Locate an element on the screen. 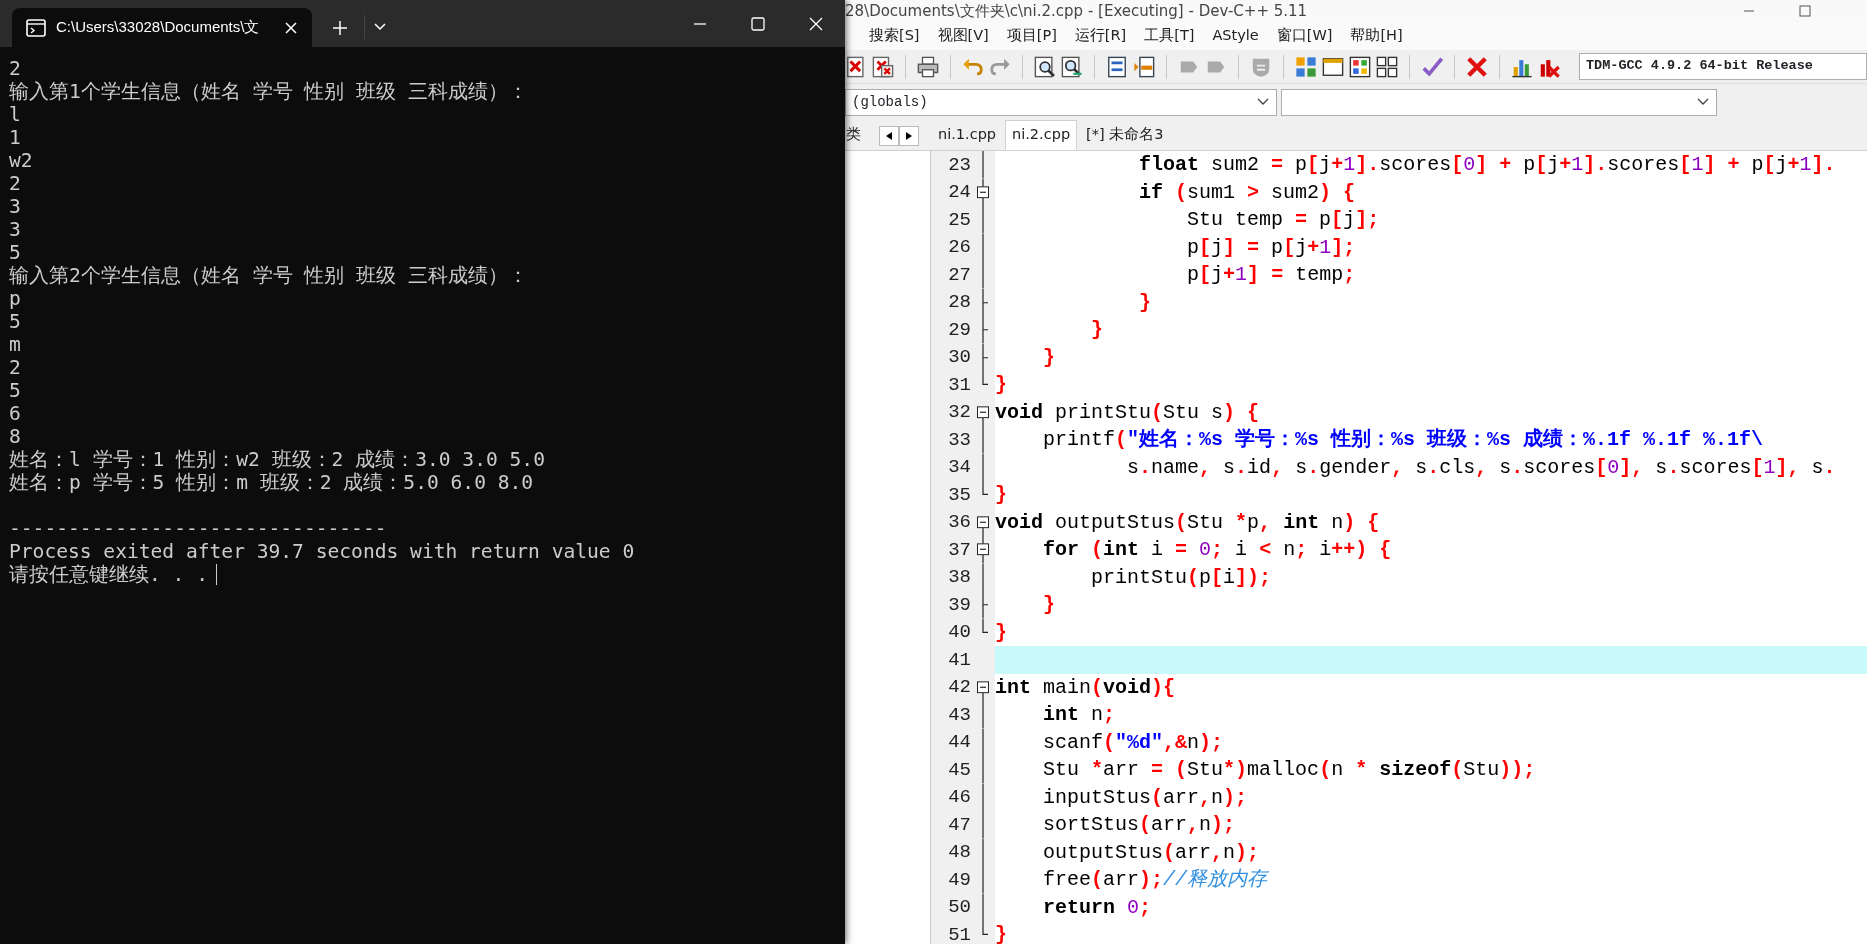  terminal-line: 输入第1个学生信息（姓名 学号 性别 班级 三科成绩）： is located at coordinates (268, 91).